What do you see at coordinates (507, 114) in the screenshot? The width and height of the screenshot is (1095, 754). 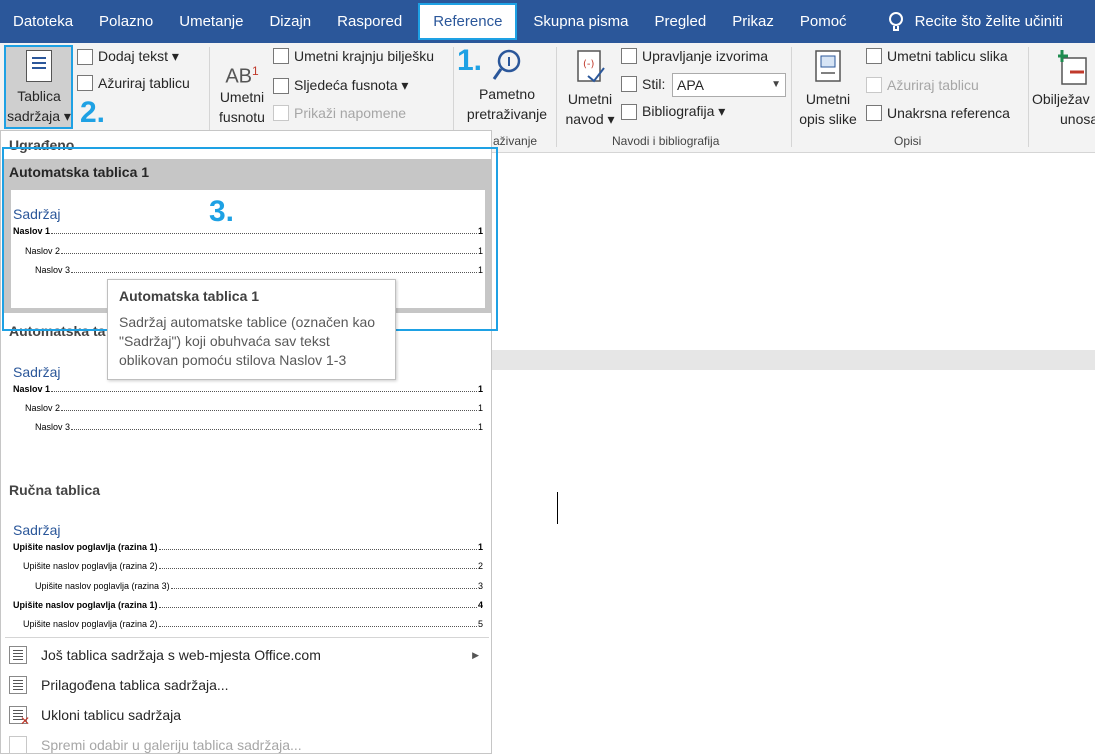 I see `smart-lookup-label-2: pretraživanje` at bounding box center [507, 114].